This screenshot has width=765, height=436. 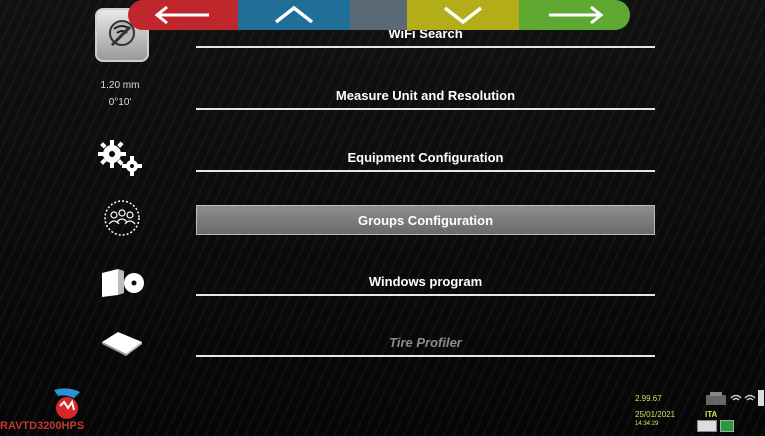 I want to click on brand-logo, so click(x=67, y=404).